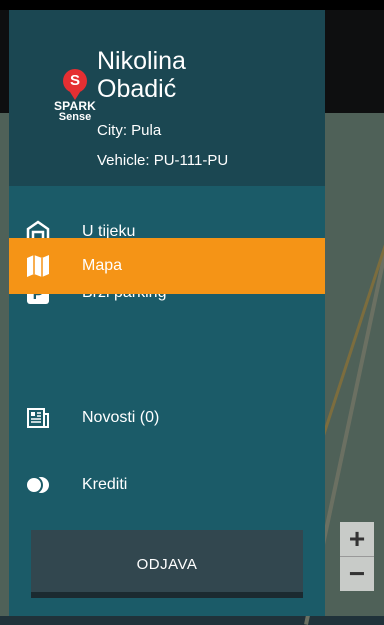 Image resolution: width=384 pixels, height=625 pixels. I want to click on logout-button: ODJAVA, so click(167, 564).